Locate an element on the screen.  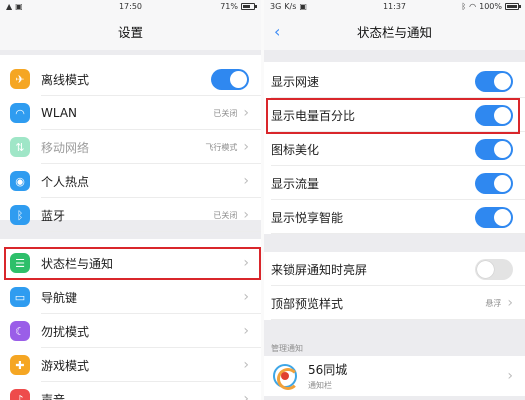
toggle-row-0: 显示网速 is located at coordinates (394, 81).